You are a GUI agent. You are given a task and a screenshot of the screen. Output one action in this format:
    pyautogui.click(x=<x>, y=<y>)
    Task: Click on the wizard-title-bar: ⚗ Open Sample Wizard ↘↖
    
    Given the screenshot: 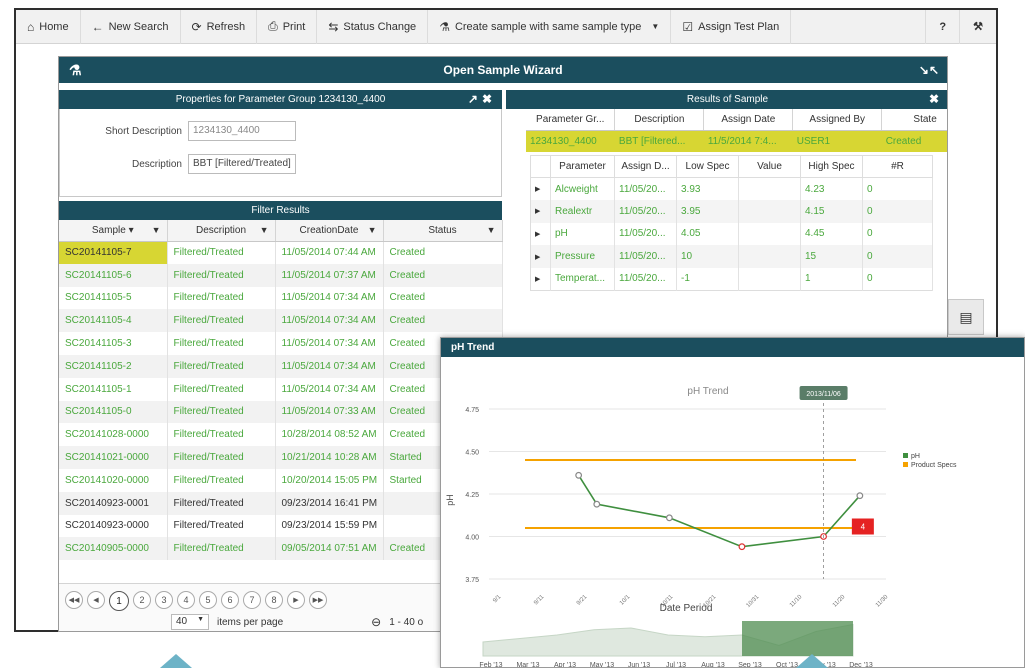 What is the action you would take?
    pyautogui.click(x=503, y=70)
    